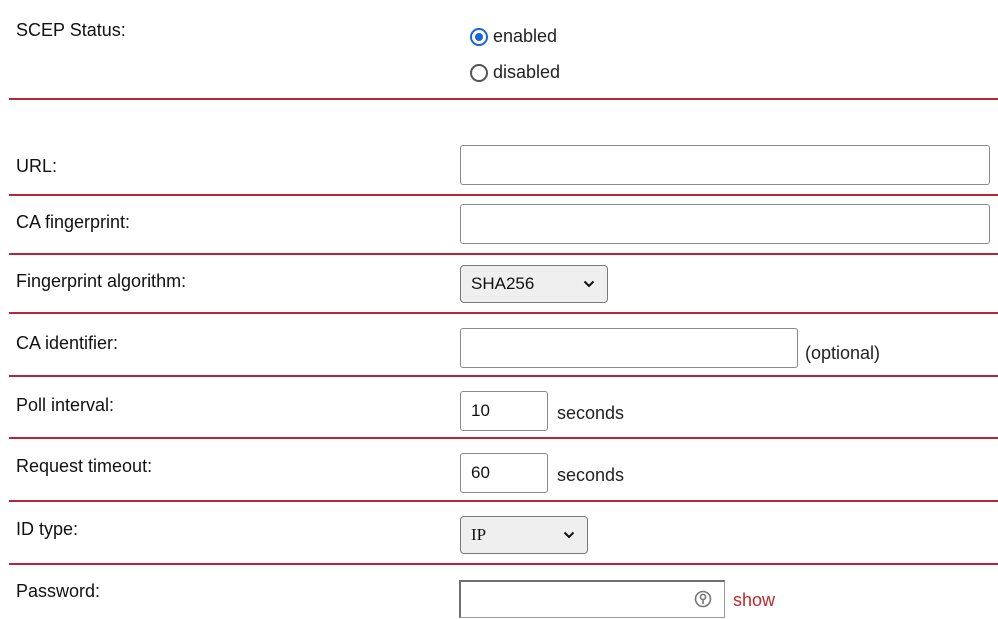  What do you see at coordinates (503, 283) in the screenshot?
I see `fingerprint-algorithm-value: SHA256` at bounding box center [503, 283].